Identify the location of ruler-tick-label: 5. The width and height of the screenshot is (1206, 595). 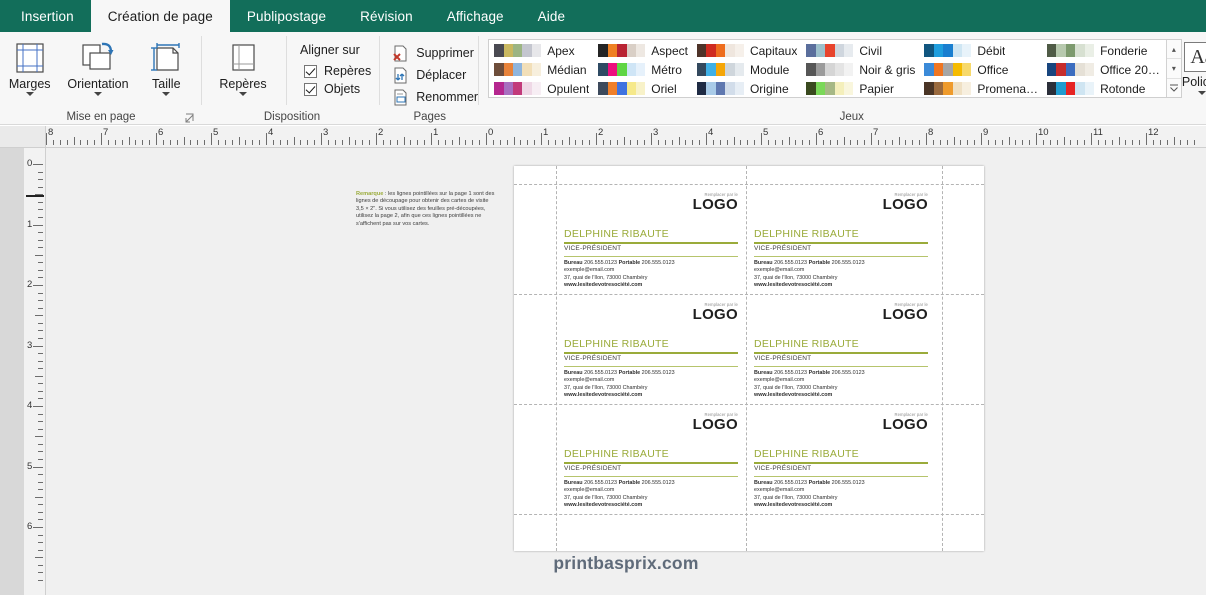
(766, 132).